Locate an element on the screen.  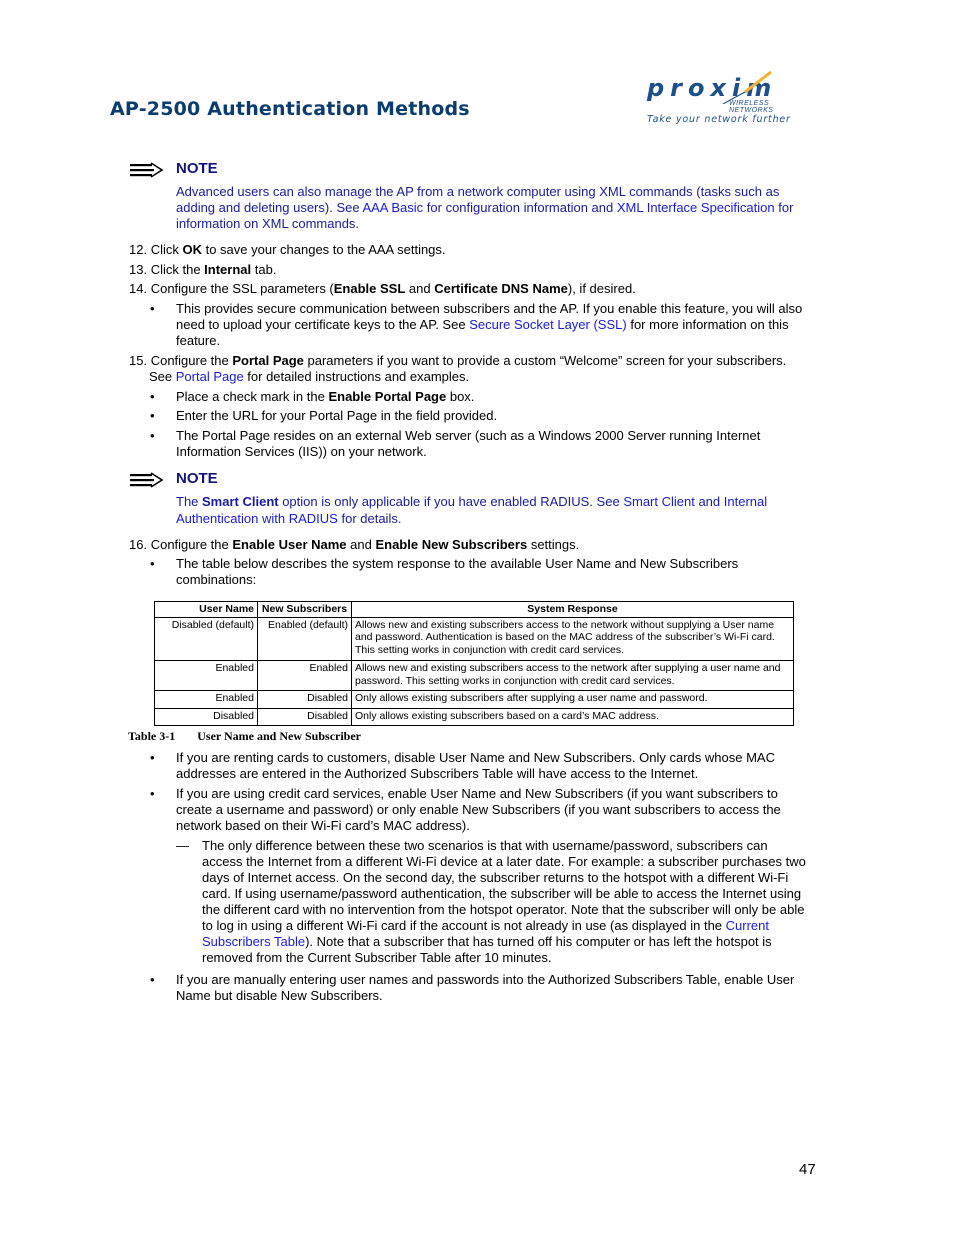
link-current-subscribers-table: Subscribers Table is located at coordinates (253, 941).